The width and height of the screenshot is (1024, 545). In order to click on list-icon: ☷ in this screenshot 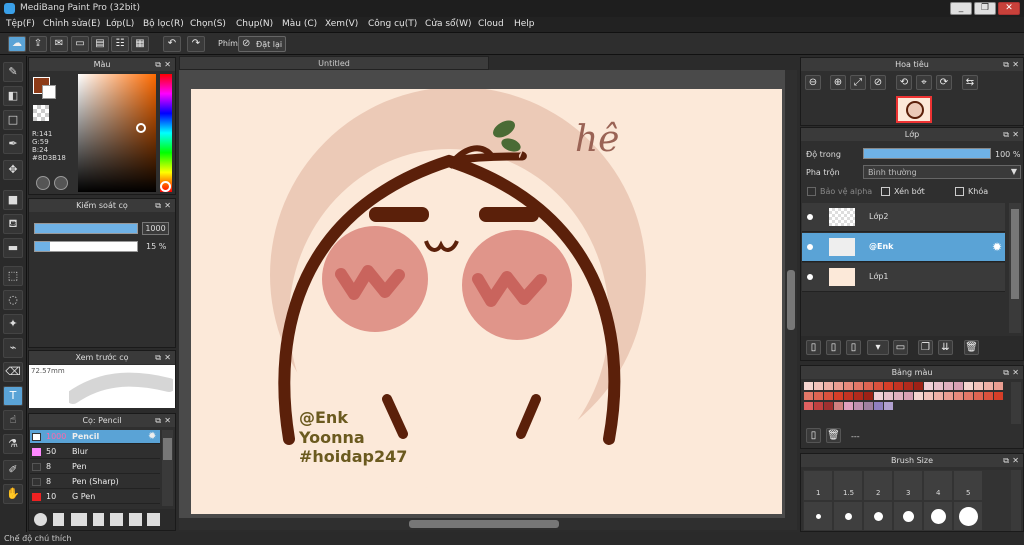, I will do `click(120, 44)`.